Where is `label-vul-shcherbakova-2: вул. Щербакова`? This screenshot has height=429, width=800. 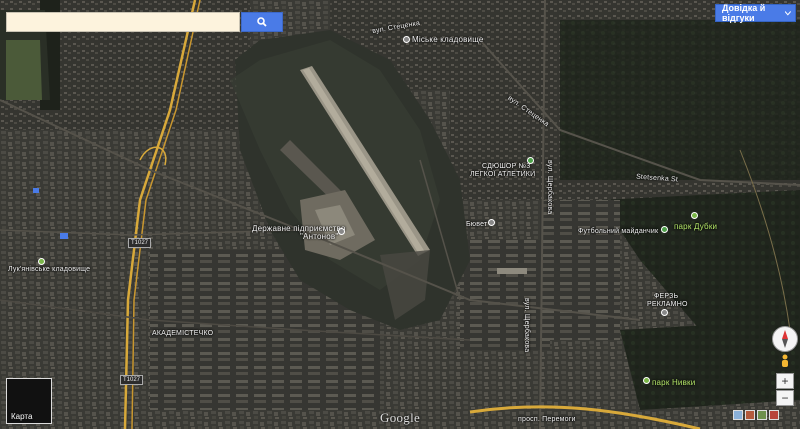
label-vul-shcherbakova-2: вул. Щербакова is located at coordinates (549, 187).